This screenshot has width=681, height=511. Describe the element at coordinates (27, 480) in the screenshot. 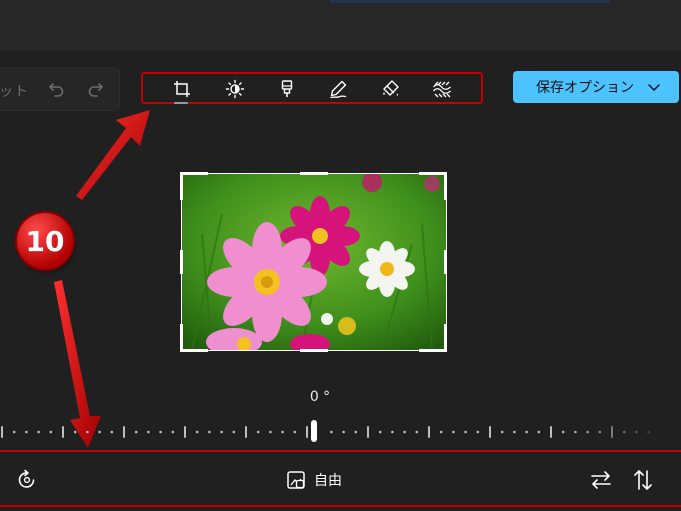

I see `rotate-icon` at that location.